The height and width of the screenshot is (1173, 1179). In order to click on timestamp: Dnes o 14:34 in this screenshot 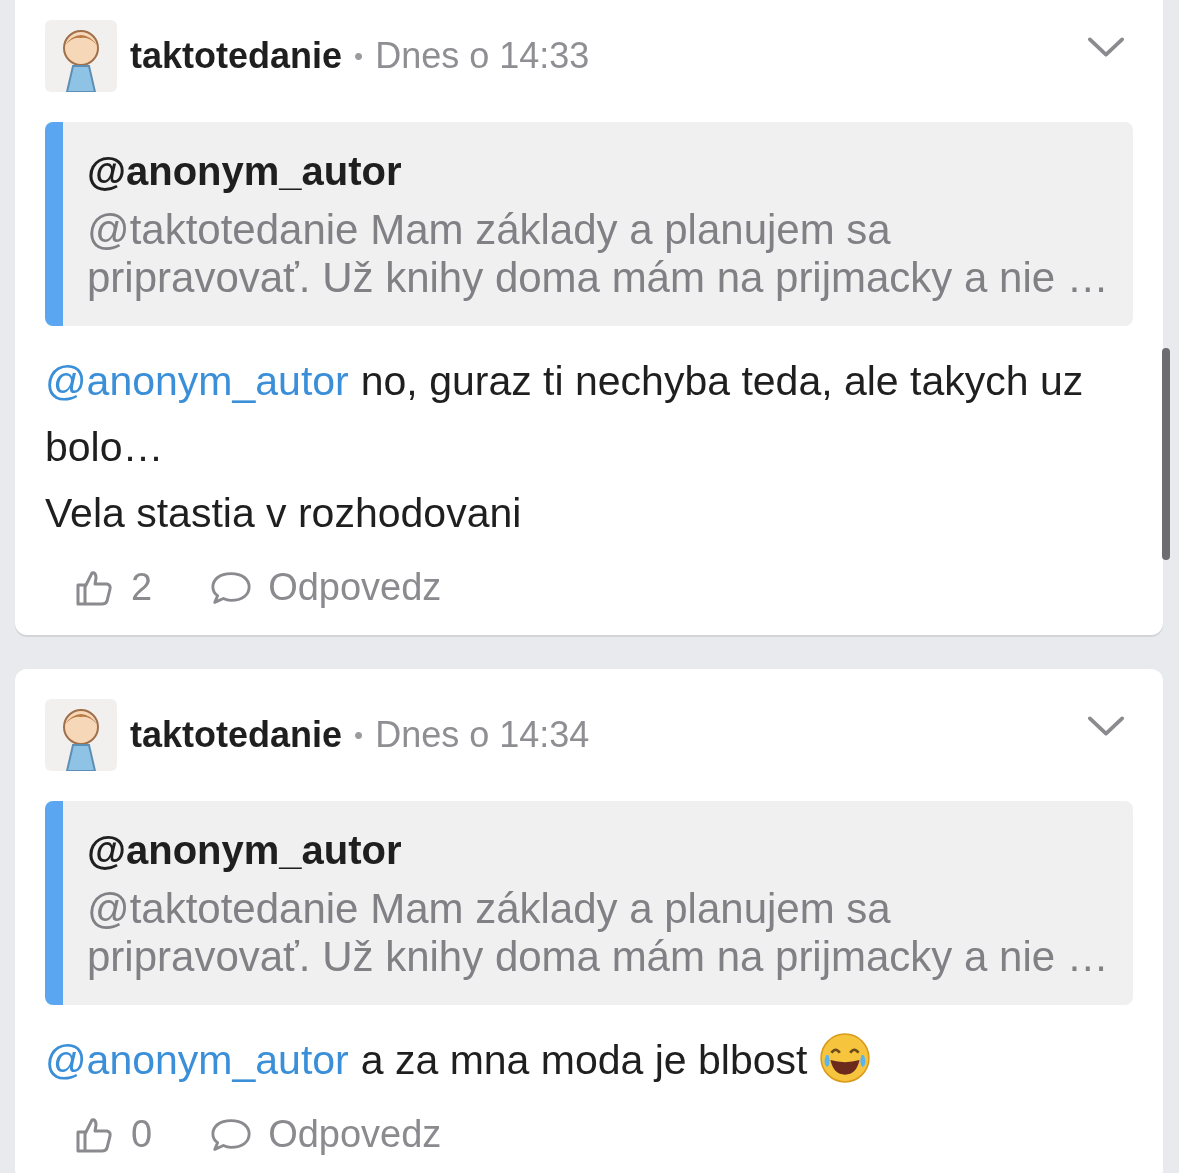, I will do `click(482, 735)`.